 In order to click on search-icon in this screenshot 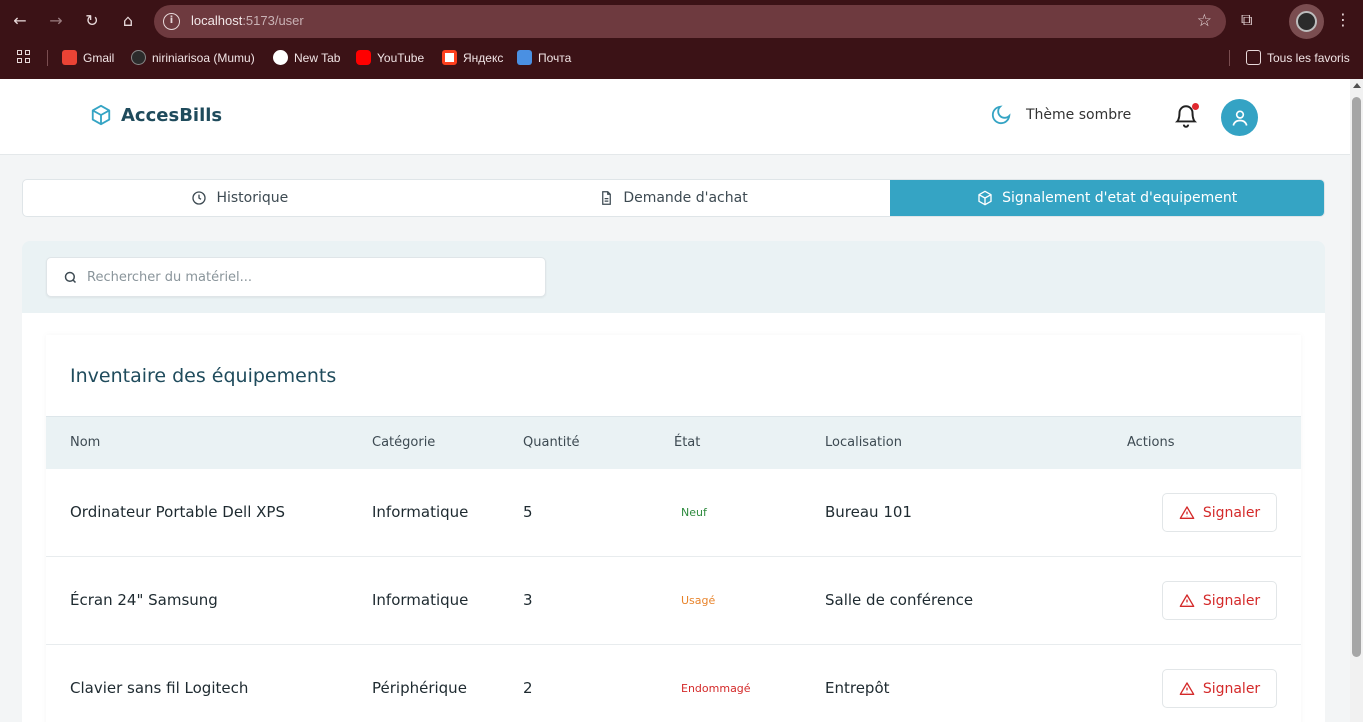, I will do `click(70, 277)`.